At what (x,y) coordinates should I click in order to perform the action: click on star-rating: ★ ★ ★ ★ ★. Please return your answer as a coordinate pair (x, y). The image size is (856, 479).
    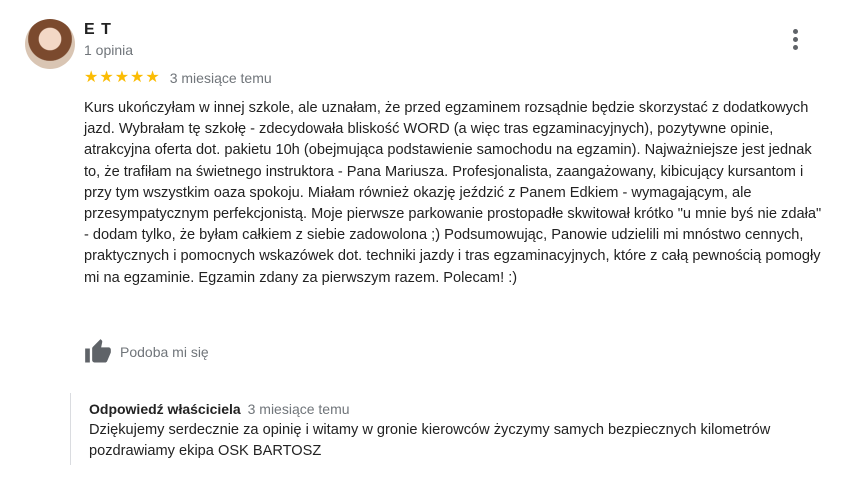
    Looking at the image, I should click on (122, 78).